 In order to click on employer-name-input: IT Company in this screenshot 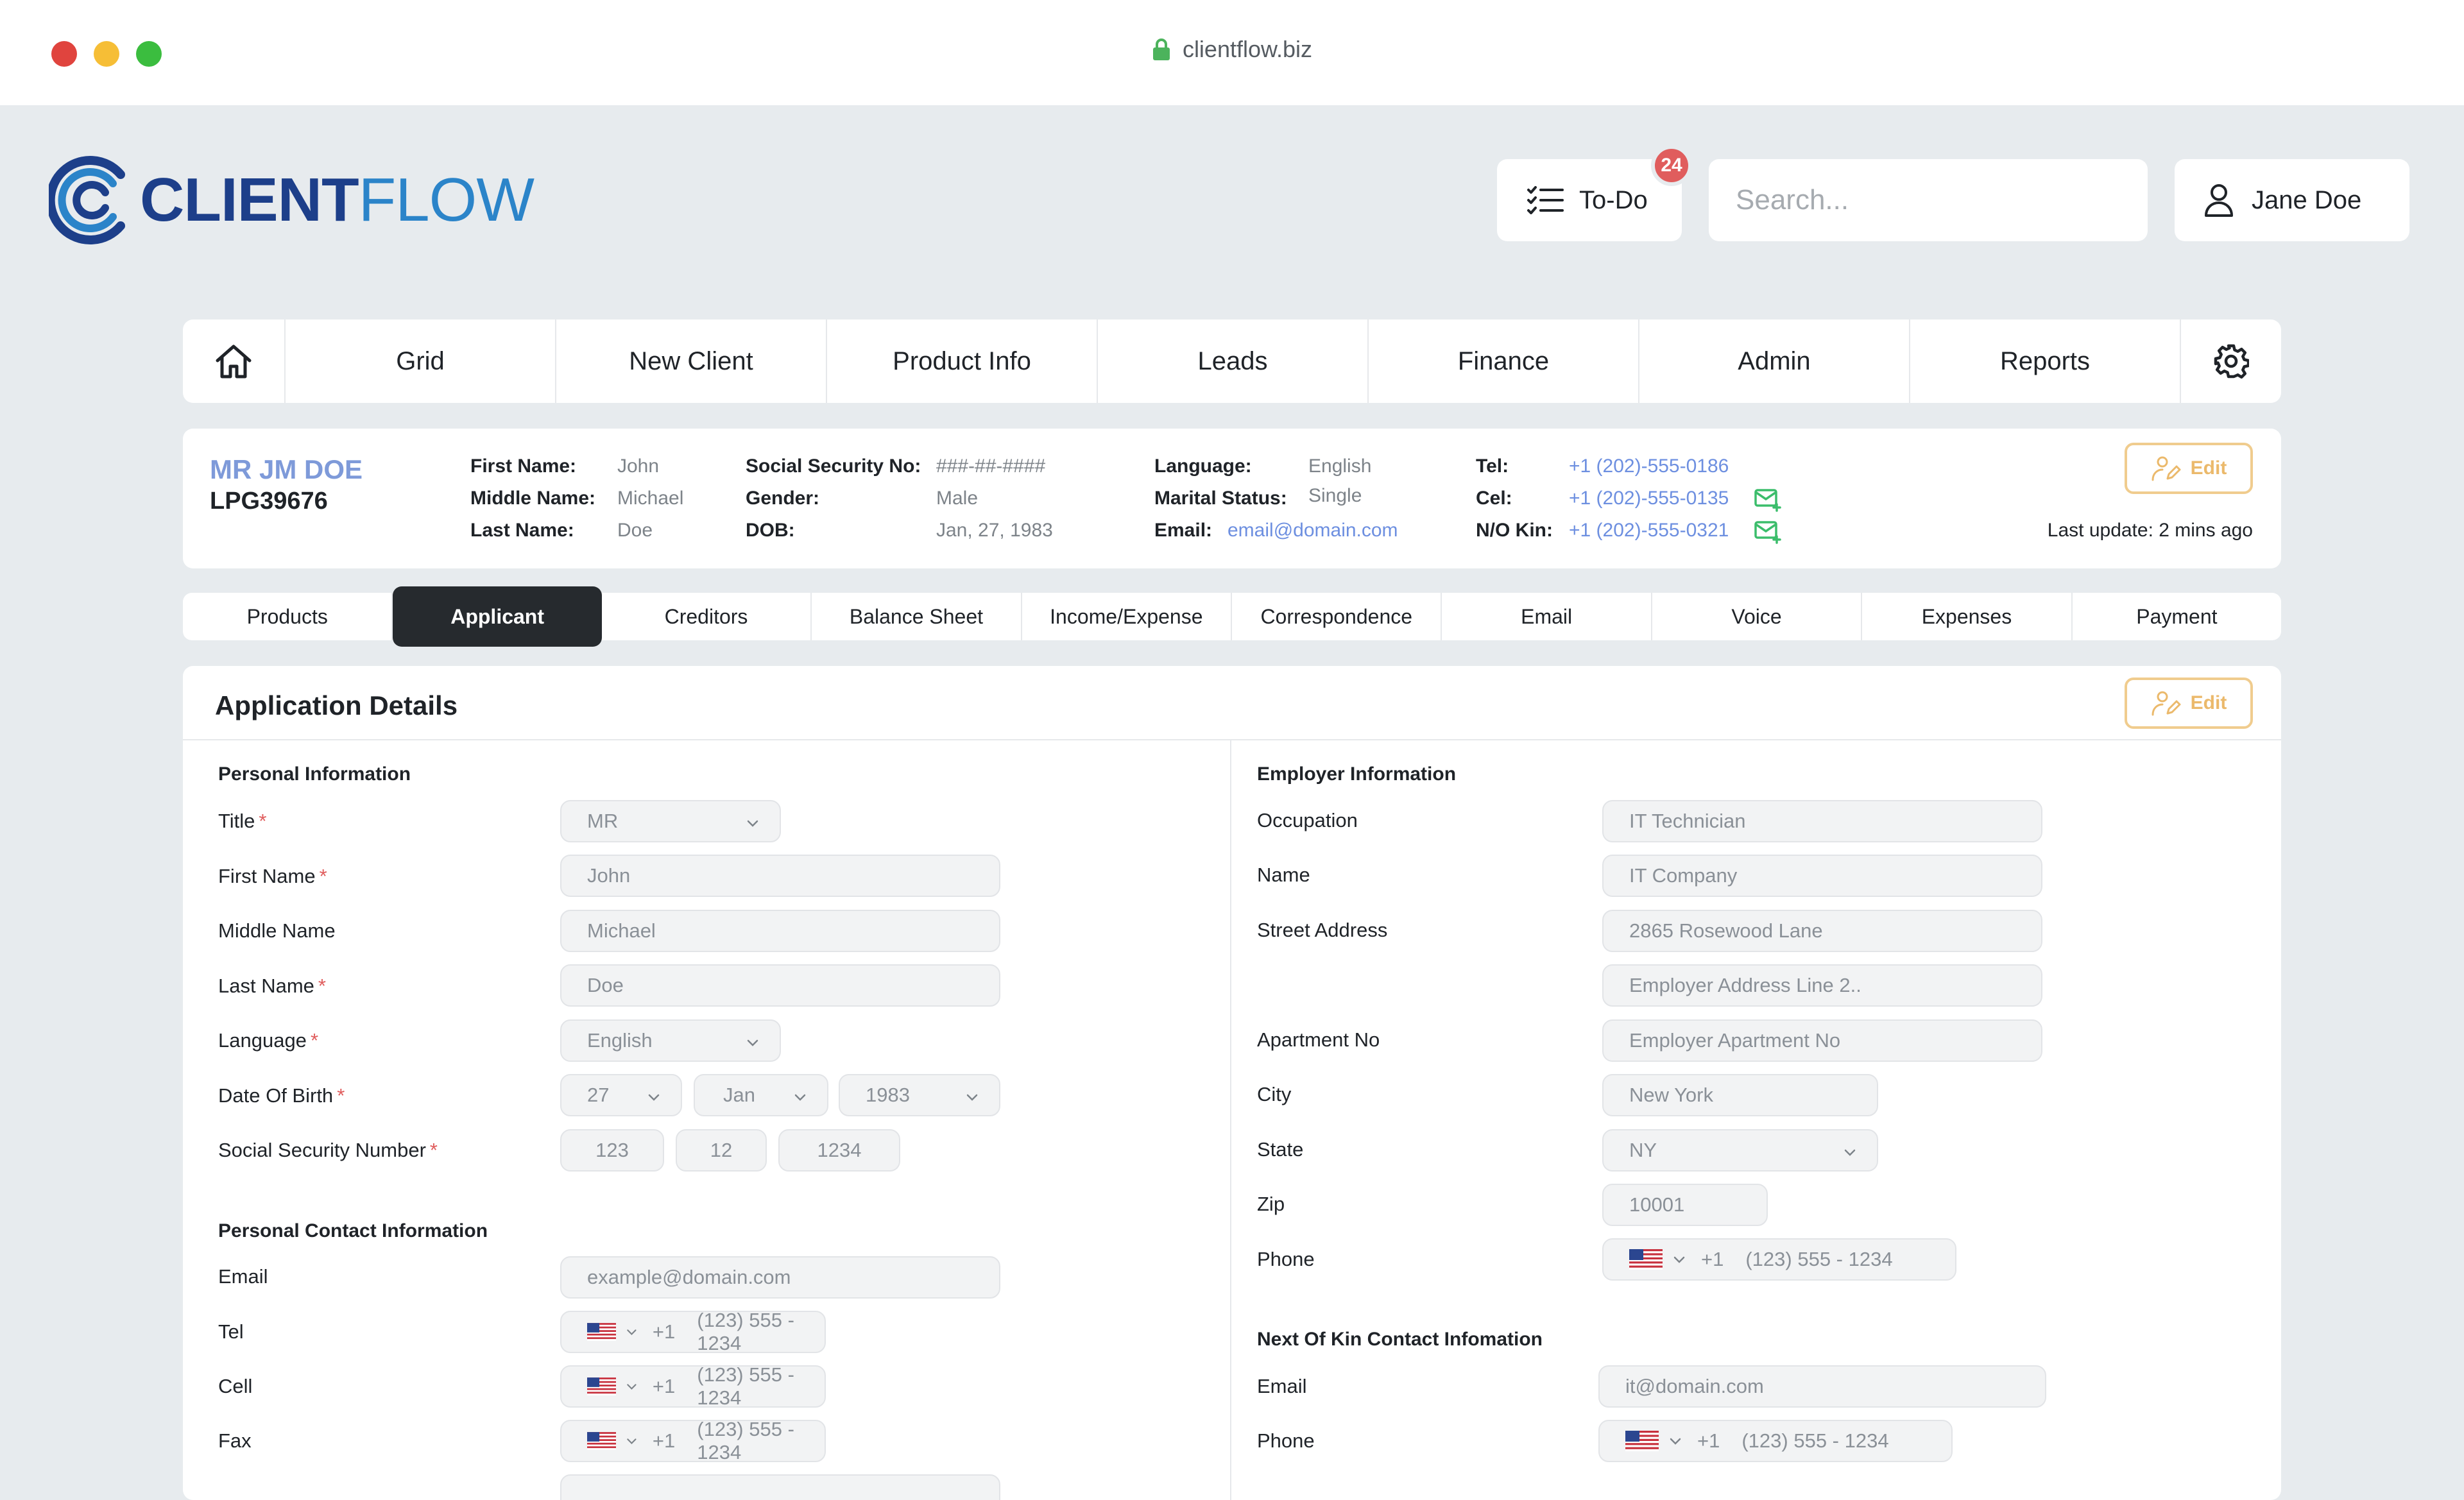, I will do `click(1822, 876)`.